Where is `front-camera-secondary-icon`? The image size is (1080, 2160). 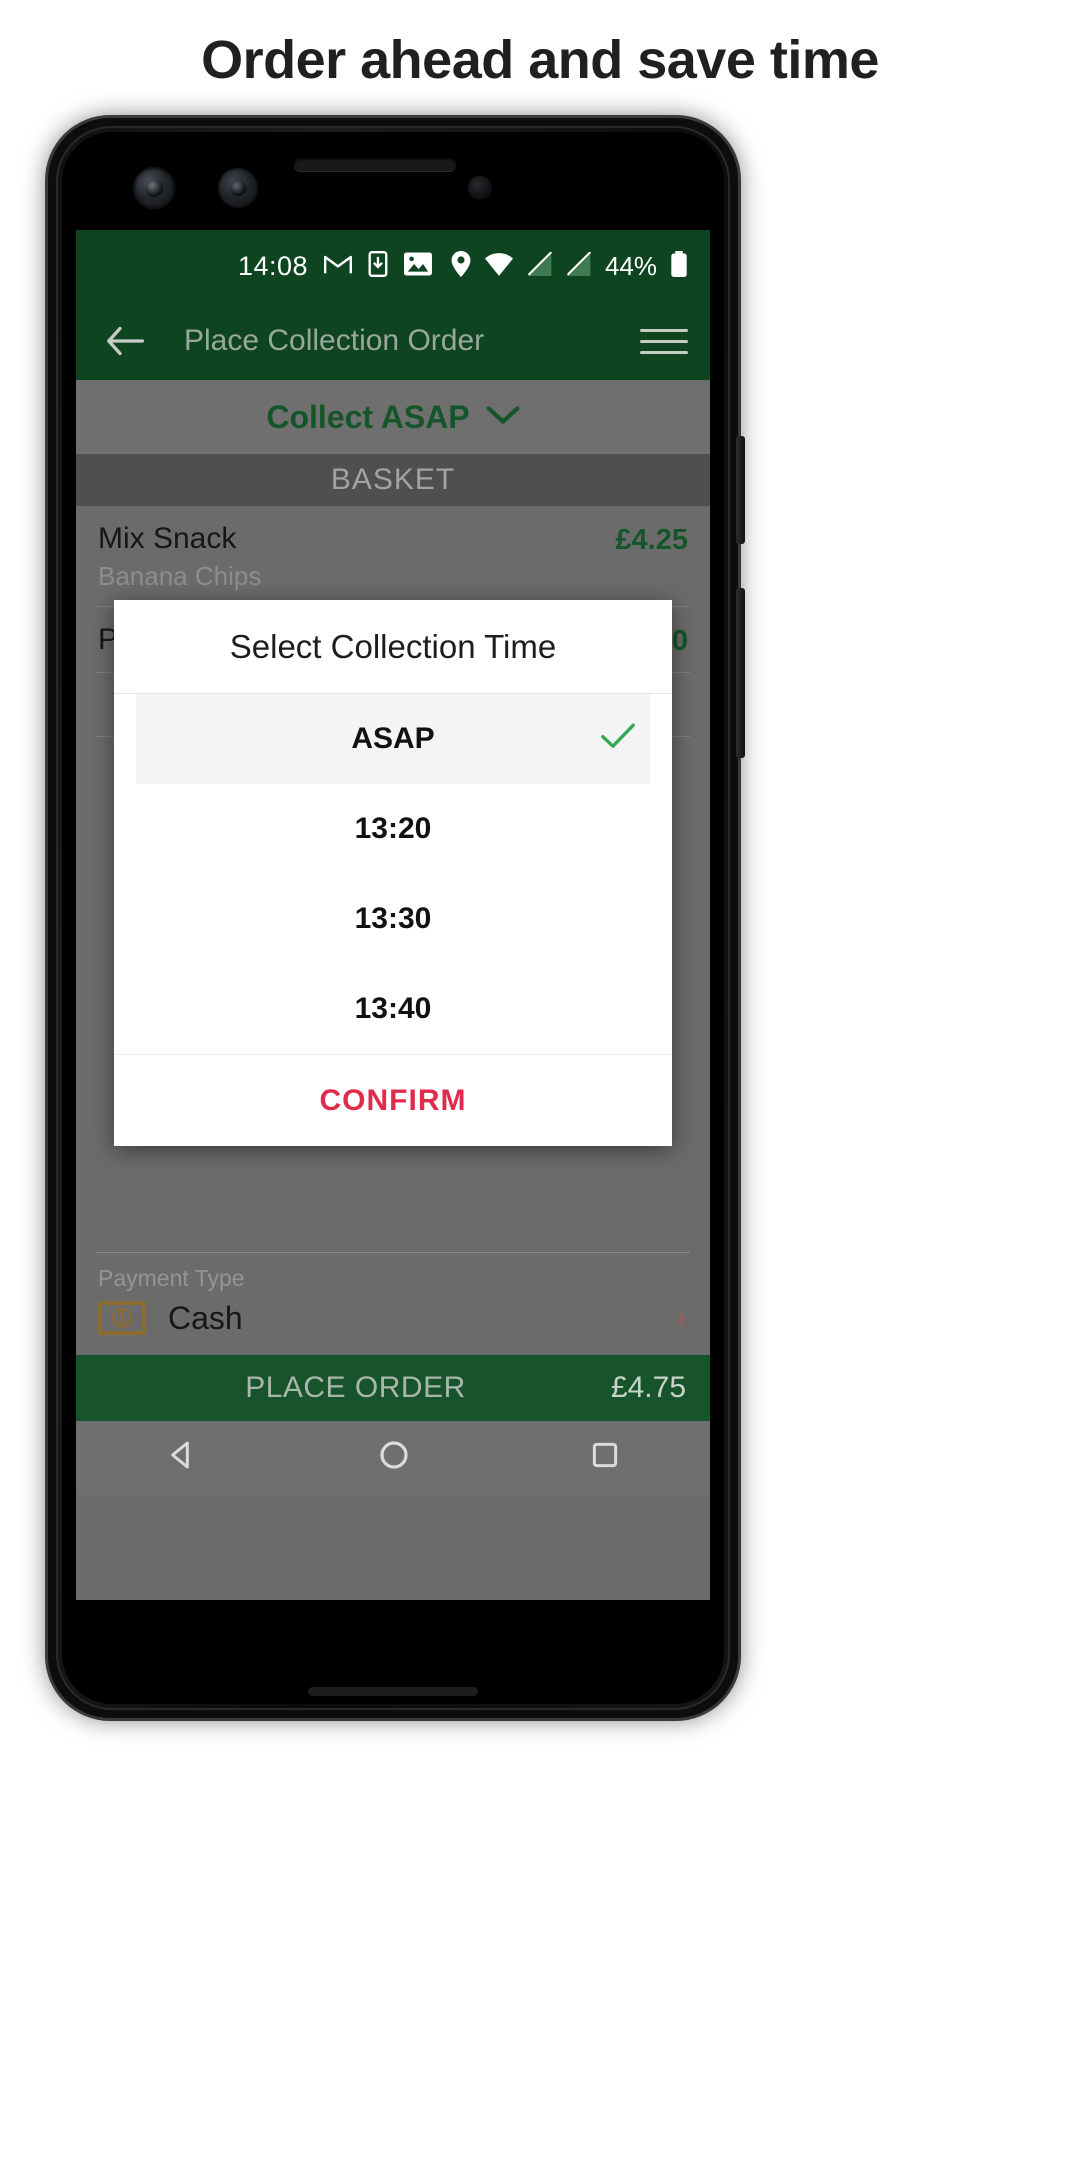 front-camera-secondary-icon is located at coordinates (238, 188).